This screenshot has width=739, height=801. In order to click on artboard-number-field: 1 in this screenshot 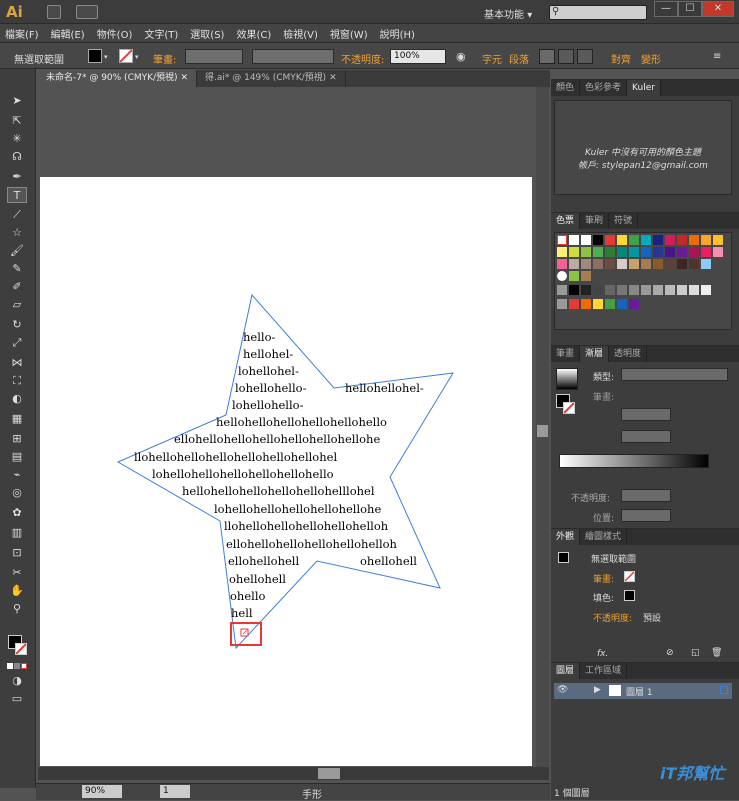, I will do `click(175, 791)`.